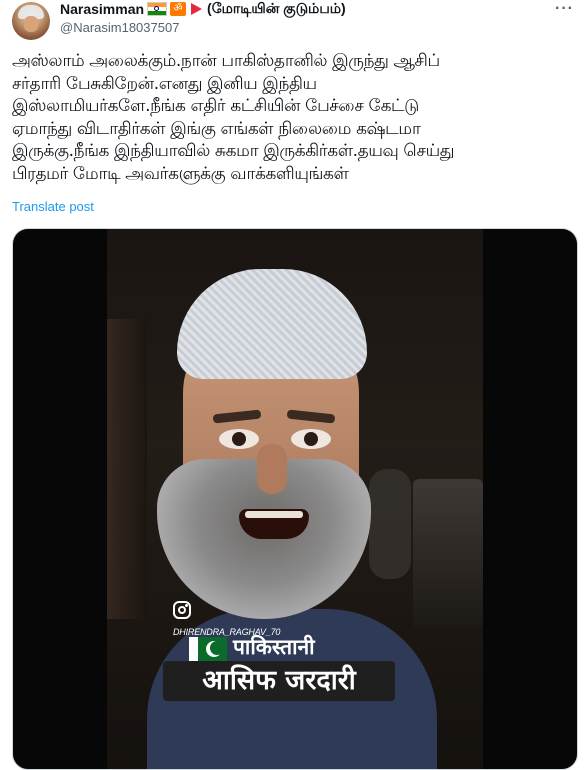  I want to click on translate-post-link: Translate post, so click(53, 206).